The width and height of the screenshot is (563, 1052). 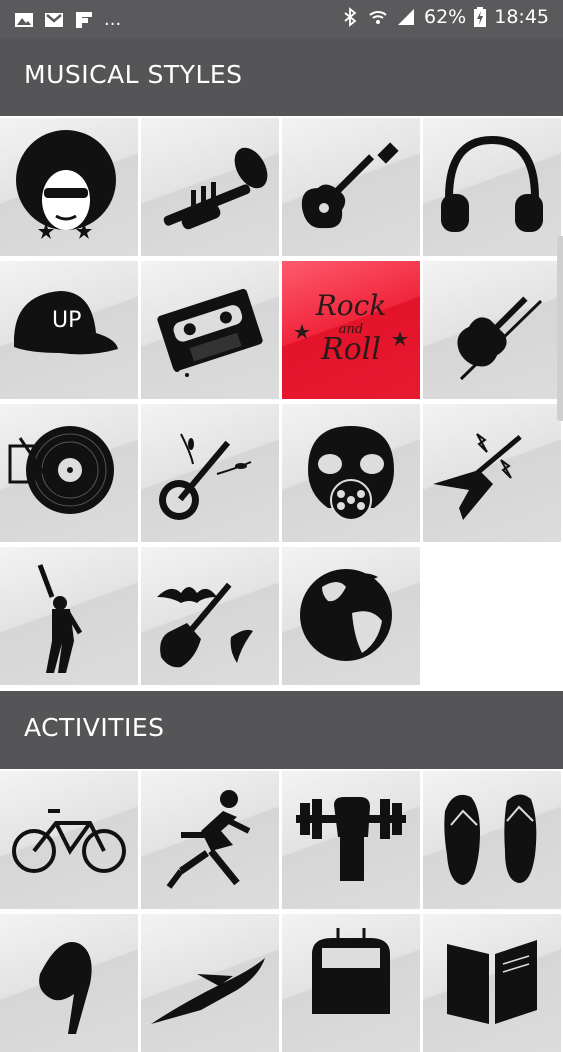 What do you see at coordinates (84, 19) in the screenshot?
I see `flipboard-icon` at bounding box center [84, 19].